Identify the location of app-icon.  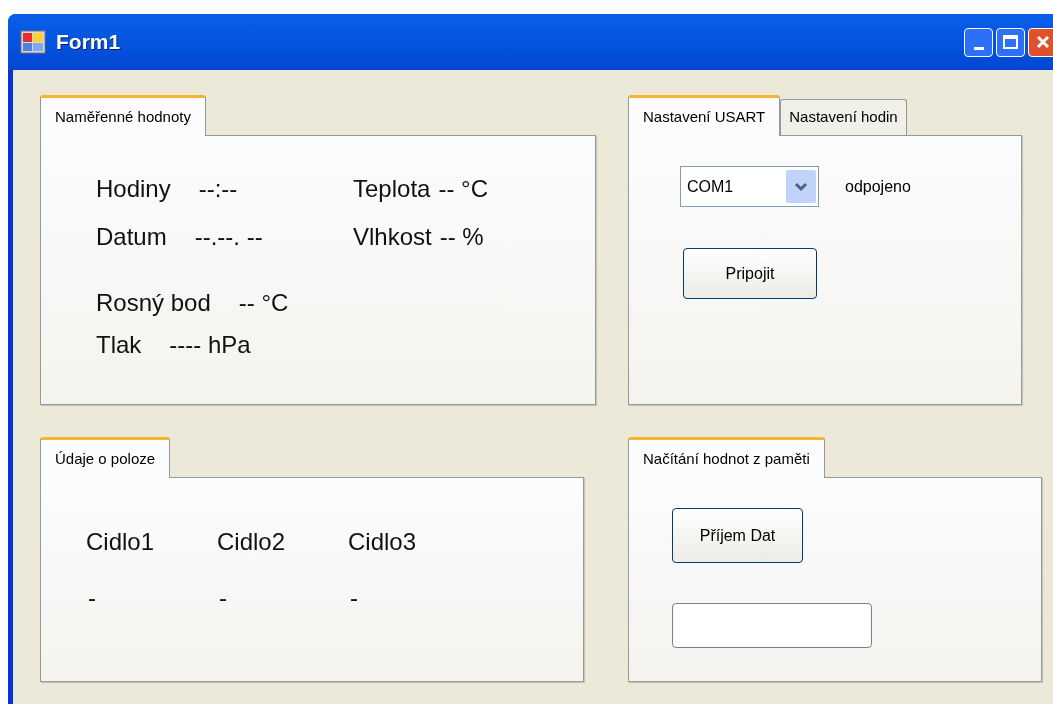
(33, 42).